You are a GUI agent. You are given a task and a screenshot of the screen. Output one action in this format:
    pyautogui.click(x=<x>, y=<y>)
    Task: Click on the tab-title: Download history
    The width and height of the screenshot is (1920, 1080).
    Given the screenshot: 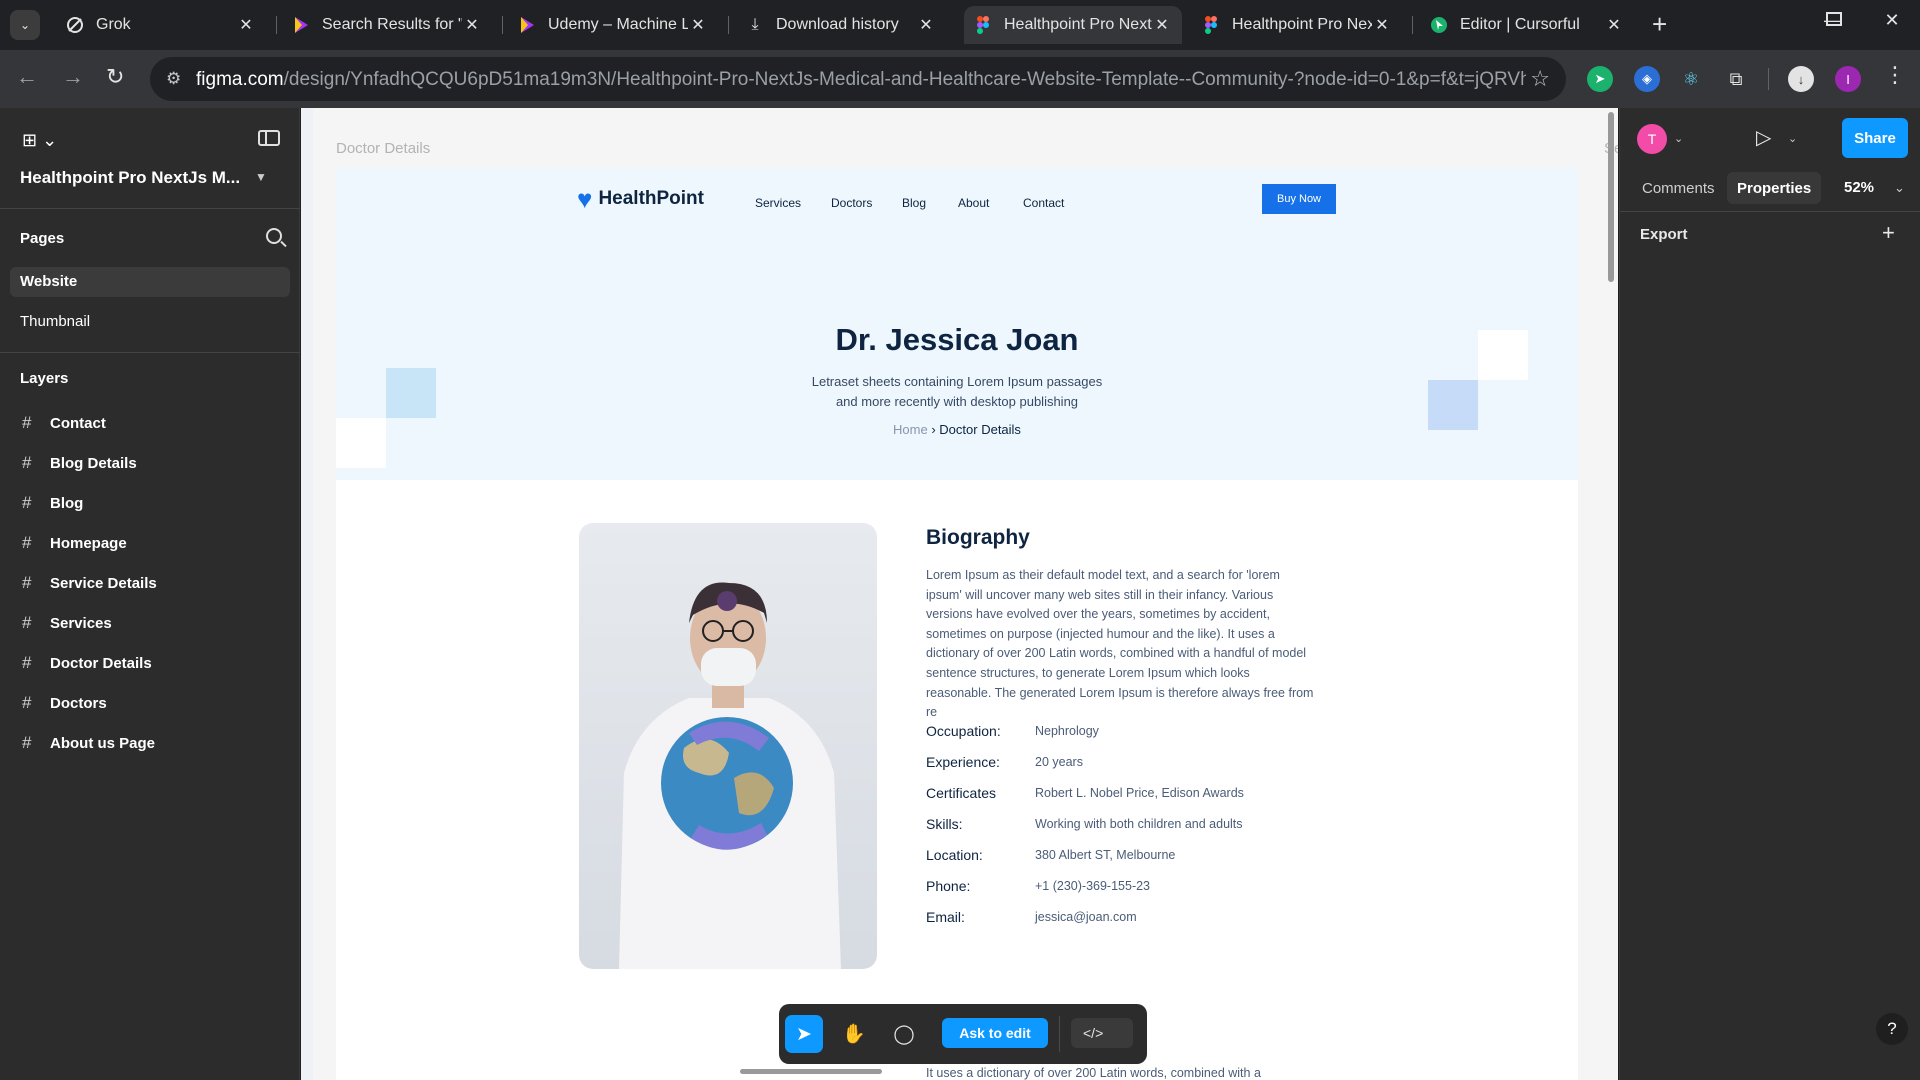 What is the action you would take?
    pyautogui.click(x=837, y=24)
    